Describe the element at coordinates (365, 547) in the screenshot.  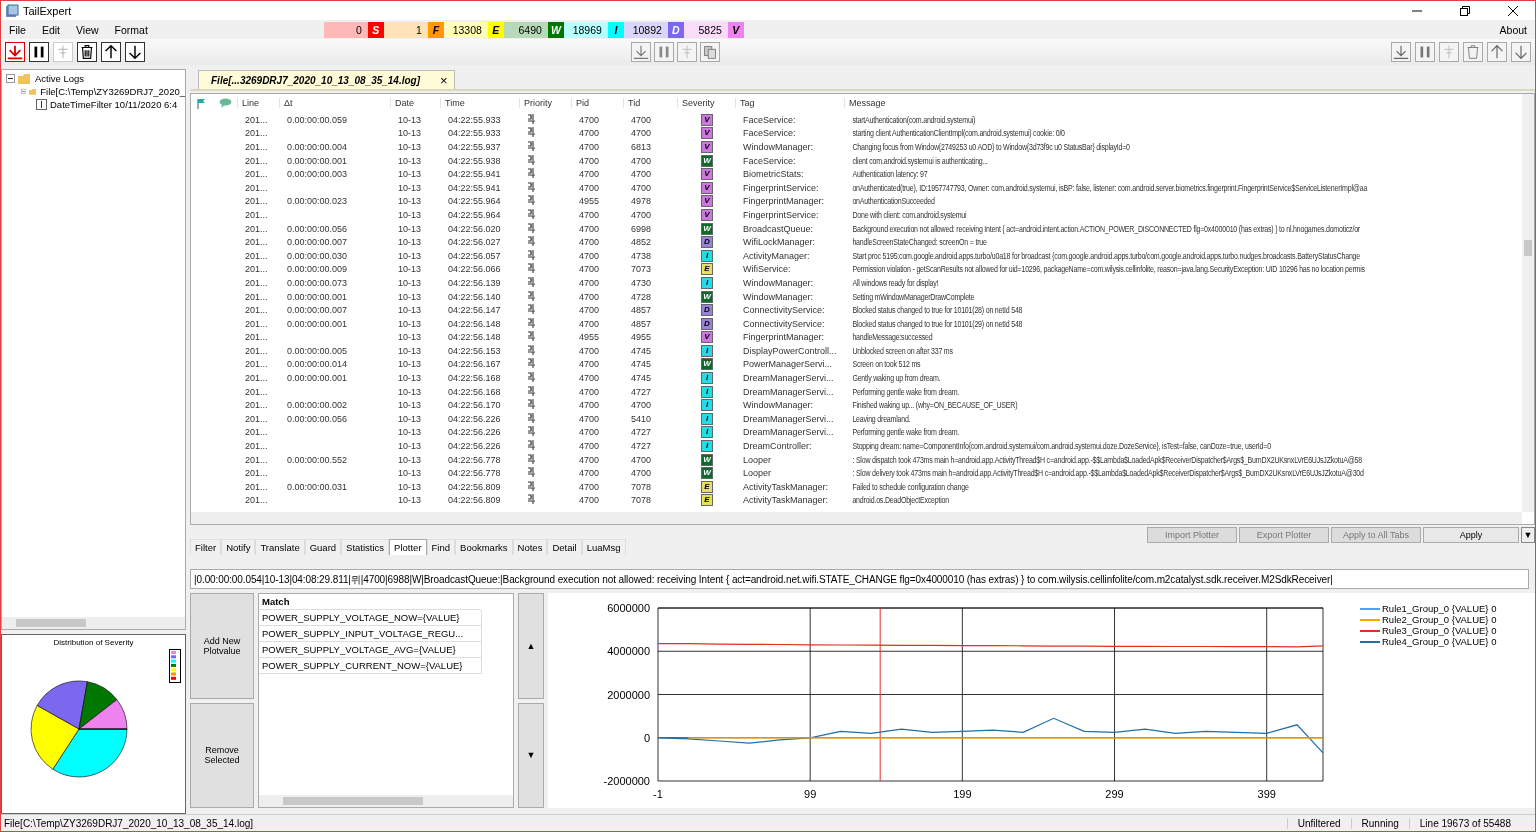
I see `tab: Statistics` at that location.